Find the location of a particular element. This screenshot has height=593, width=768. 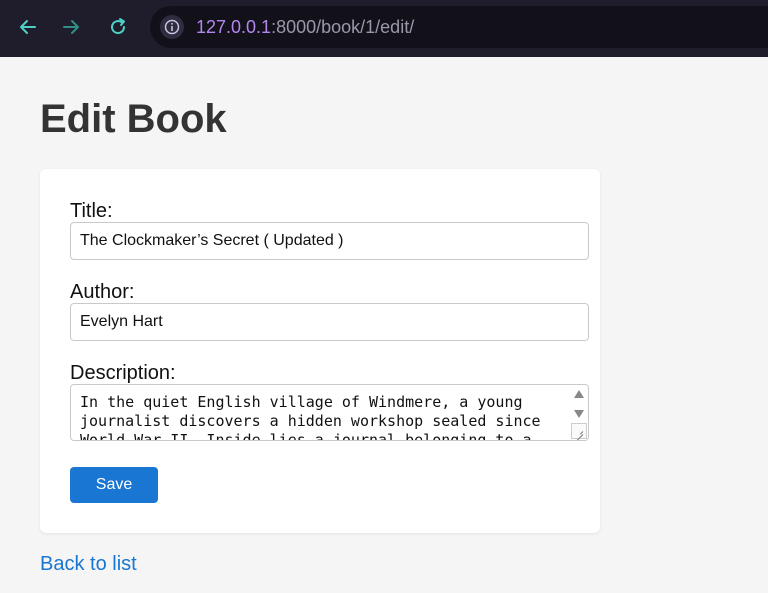

page-title: Edit Book is located at coordinates (133, 119).